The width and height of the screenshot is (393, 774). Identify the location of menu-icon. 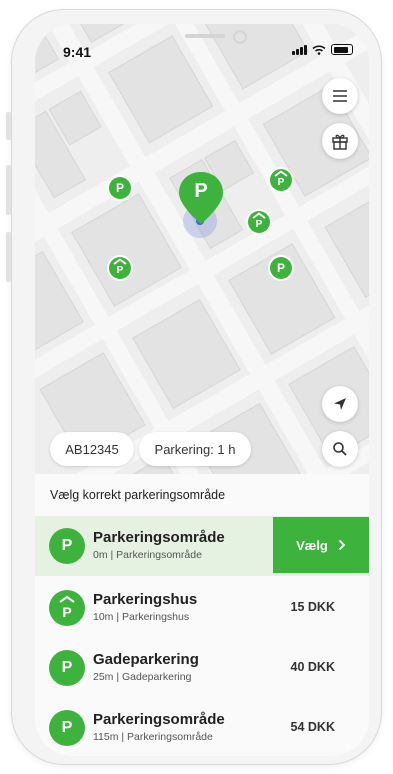
(340, 96).